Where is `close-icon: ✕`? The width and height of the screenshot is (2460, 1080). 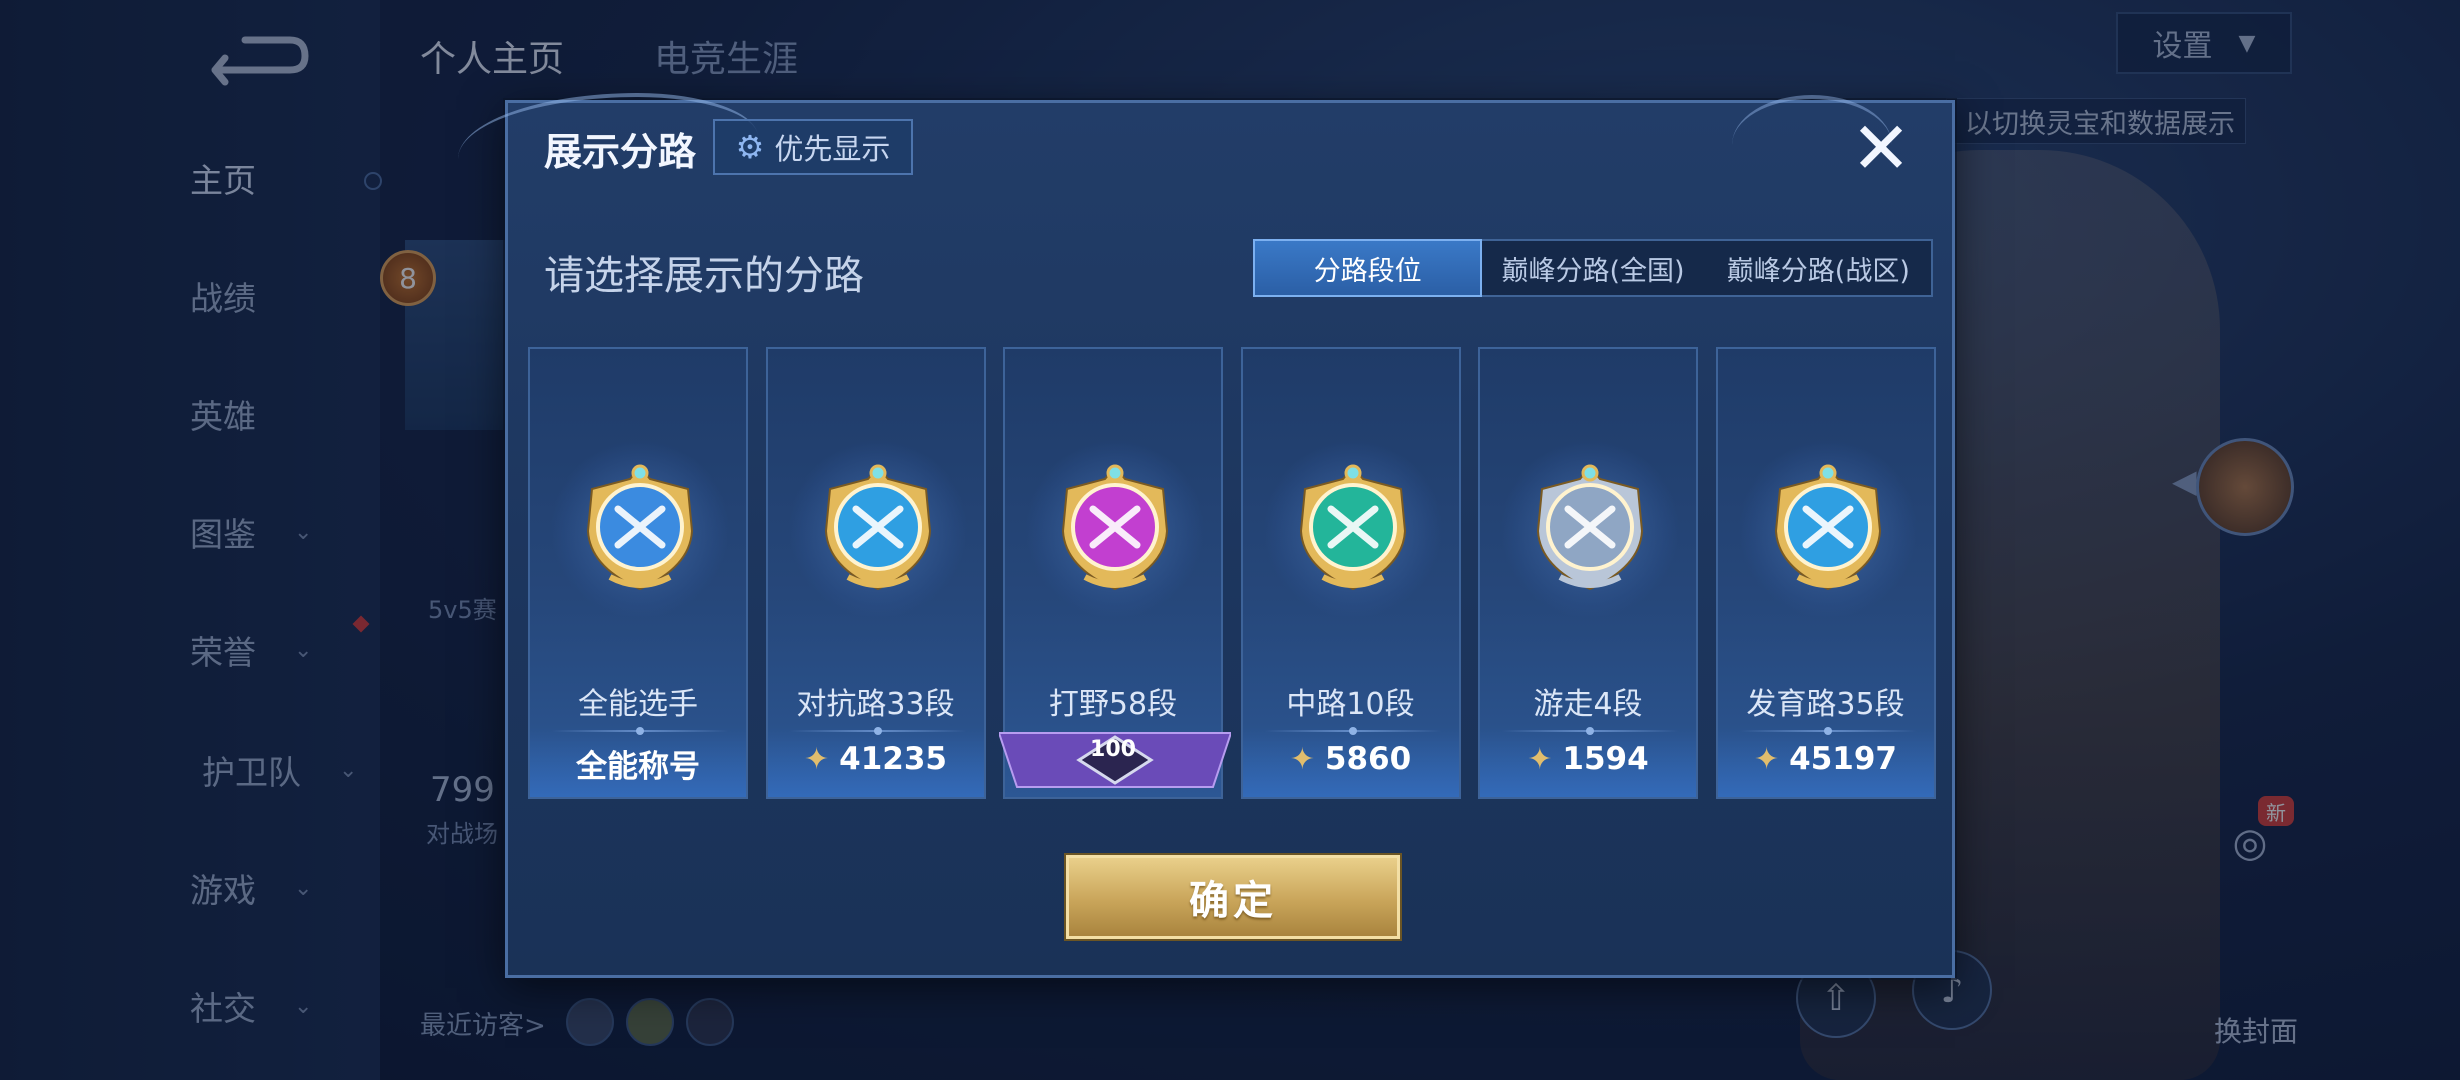 close-icon: ✕ is located at coordinates (1881, 148).